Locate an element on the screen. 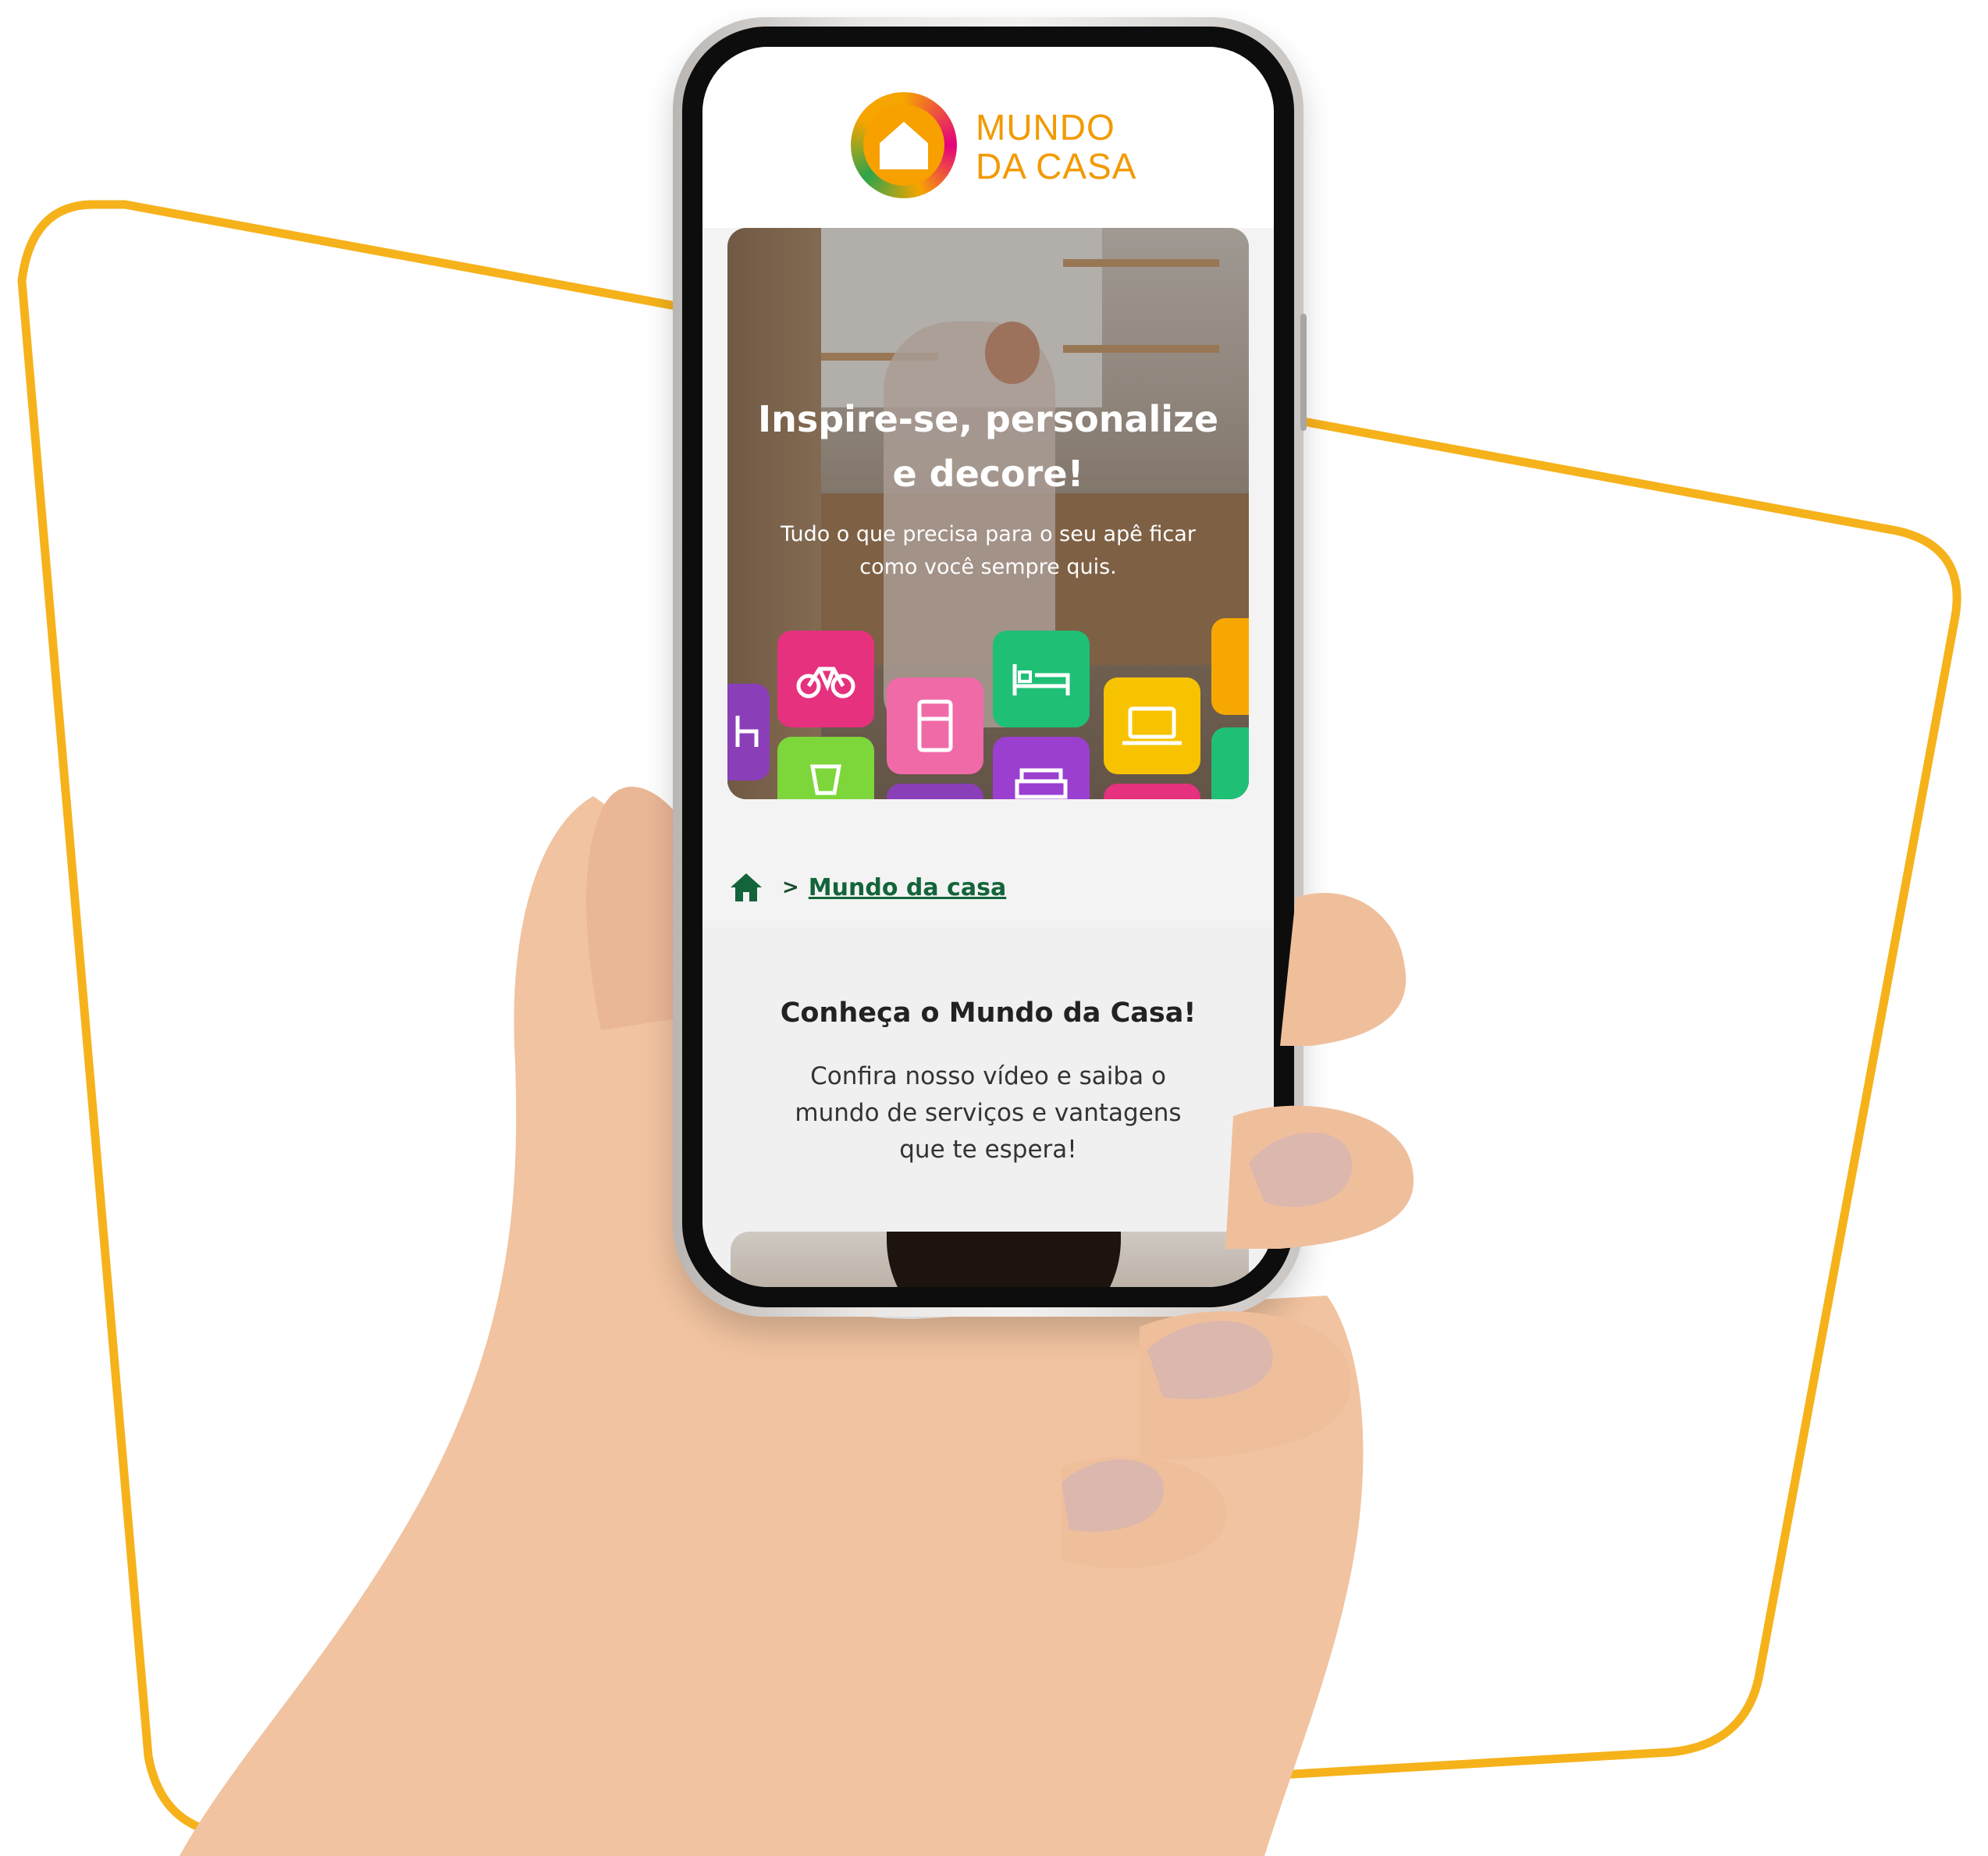 This screenshot has width=1988, height=1856. refrigerator-icon is located at coordinates (935, 725).